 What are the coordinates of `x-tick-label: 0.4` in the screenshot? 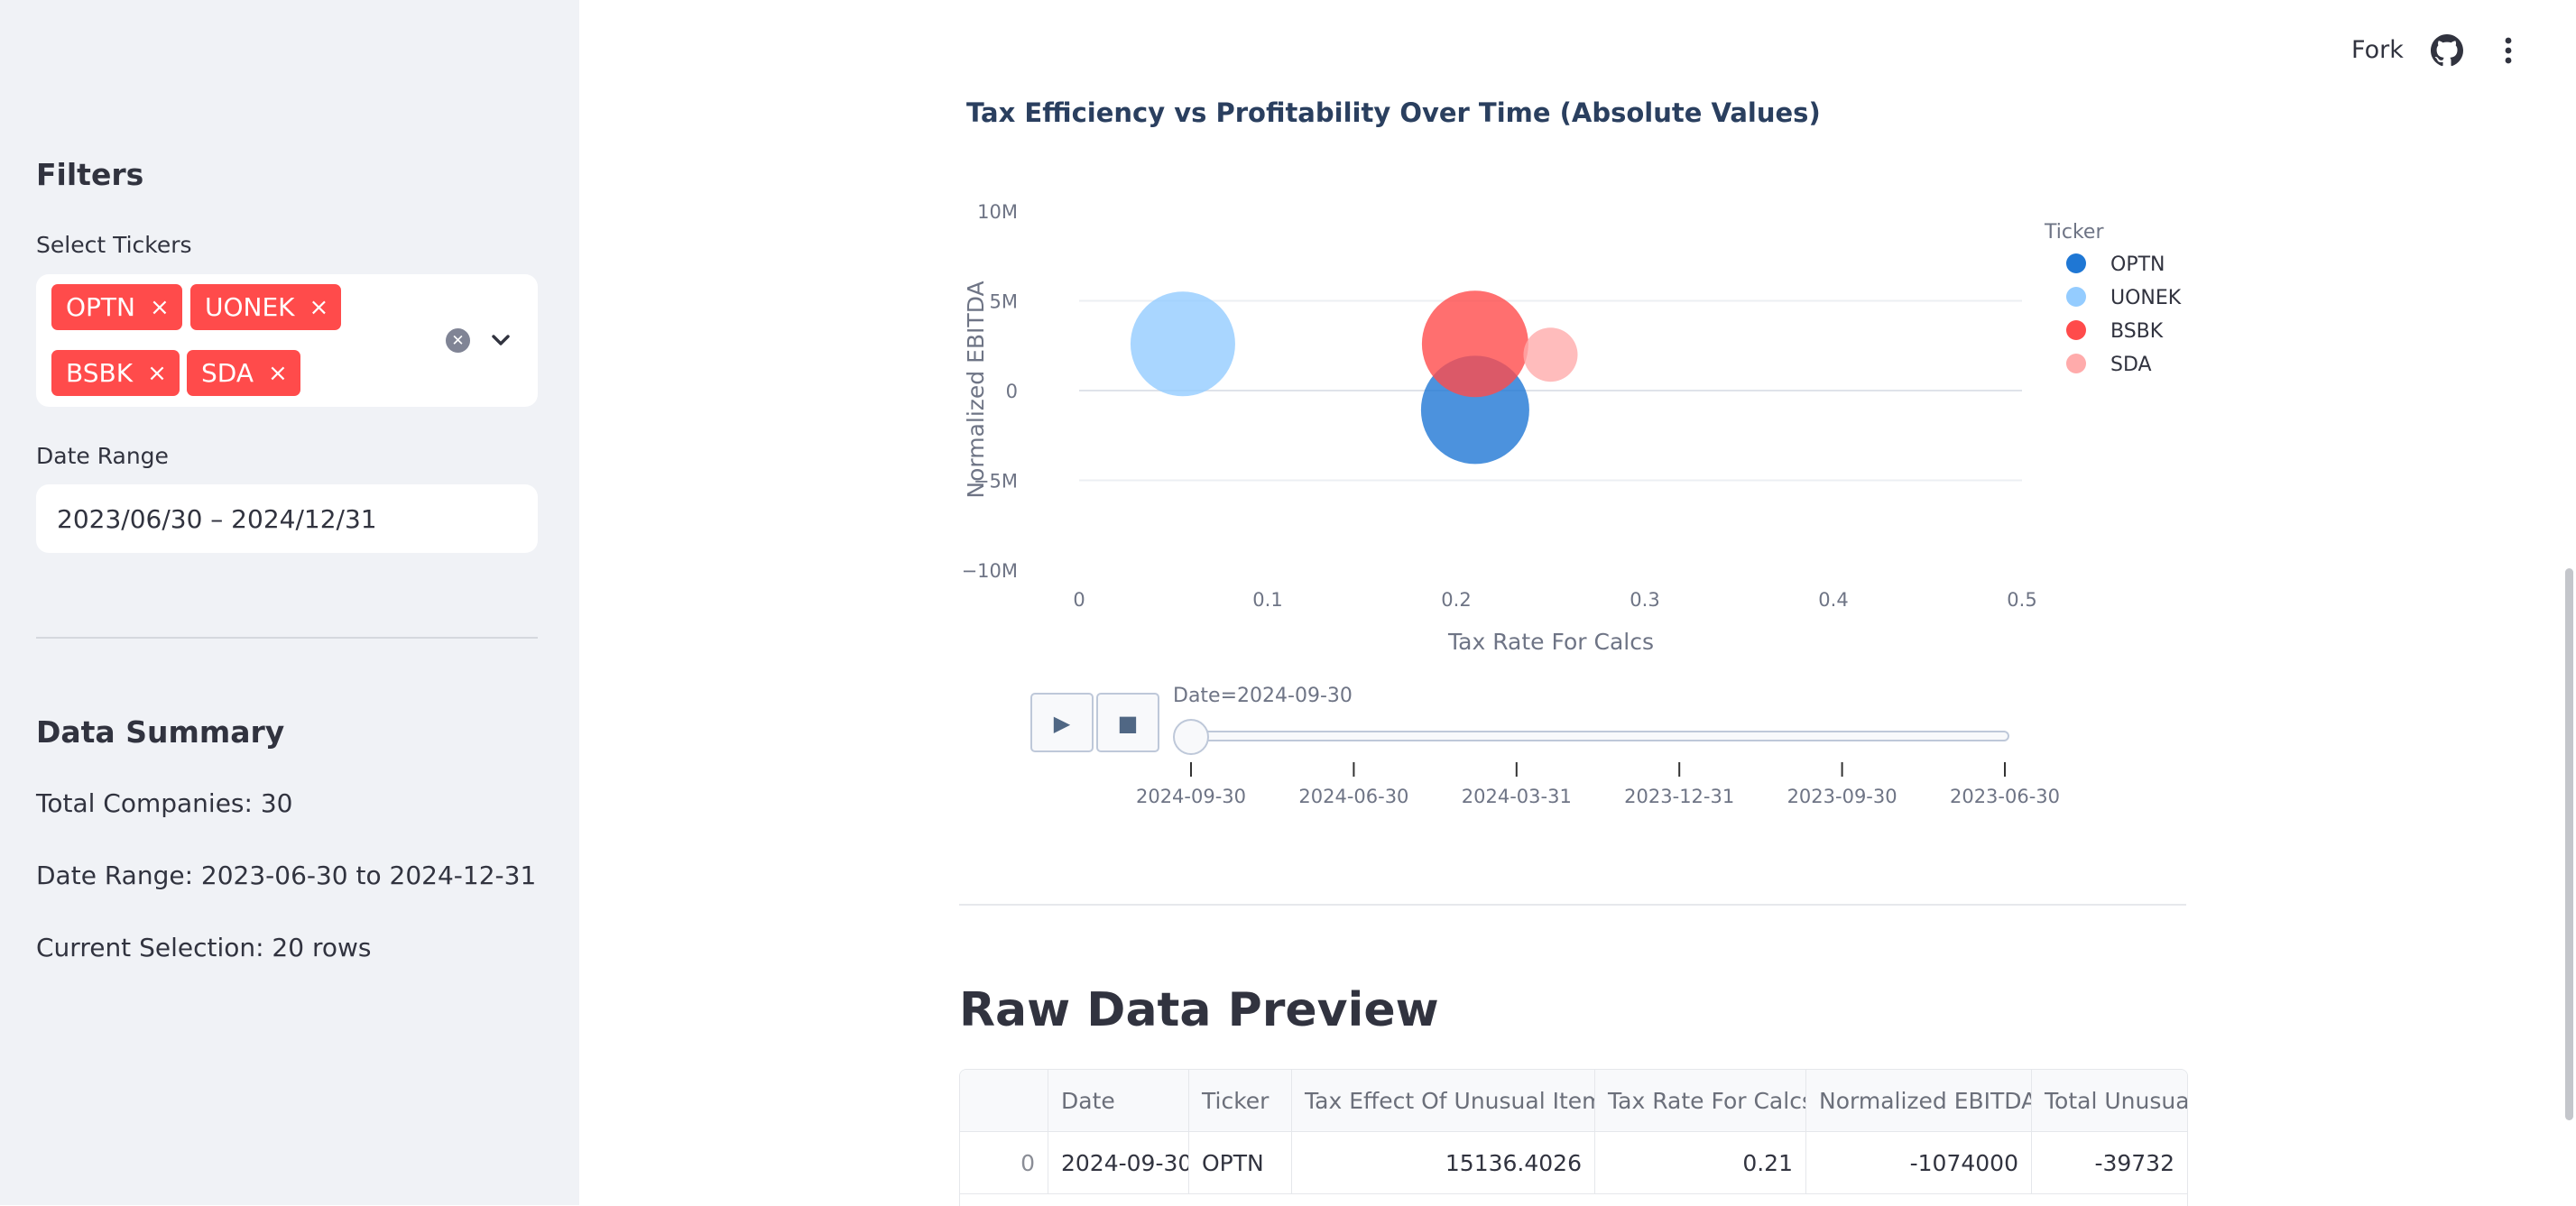 It's located at (1833, 600).